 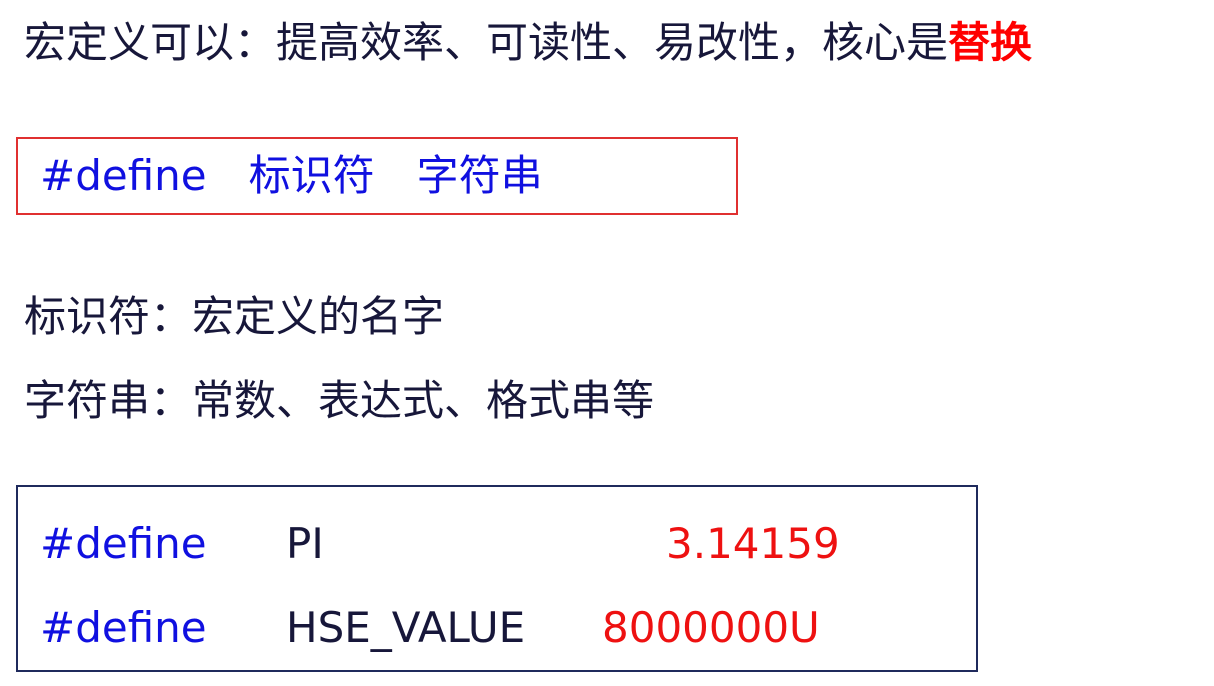 I want to click on syntax-string: 字符串, so click(x=479, y=175).